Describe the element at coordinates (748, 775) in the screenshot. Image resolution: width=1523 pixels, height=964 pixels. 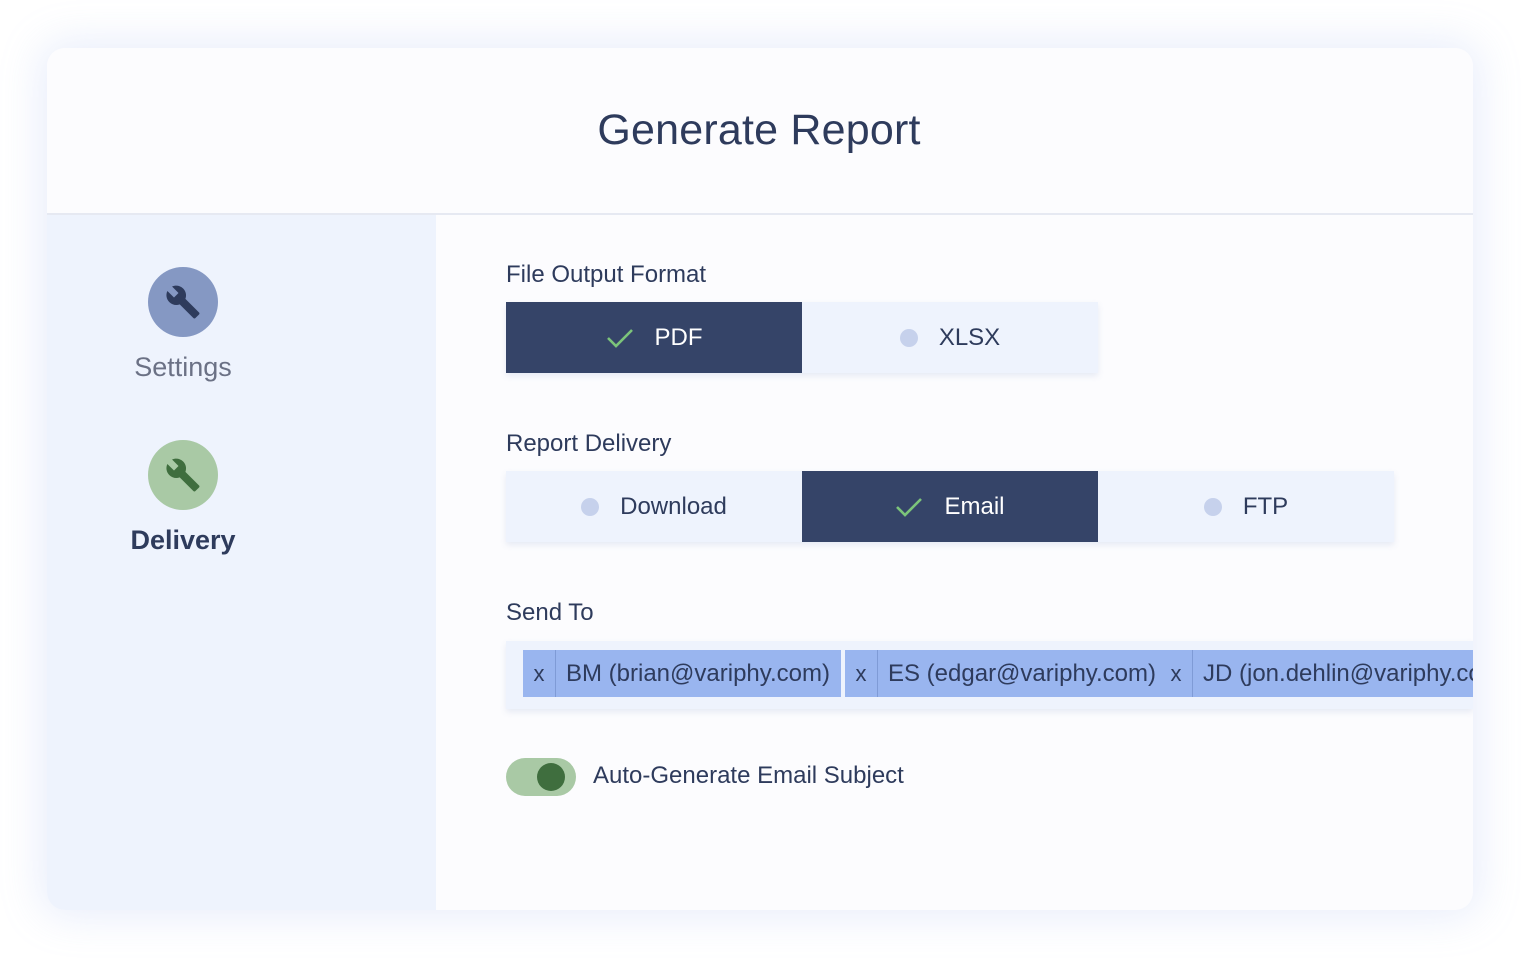
I see `auto-generate-subject-label: Auto-Generate Email Subject` at that location.